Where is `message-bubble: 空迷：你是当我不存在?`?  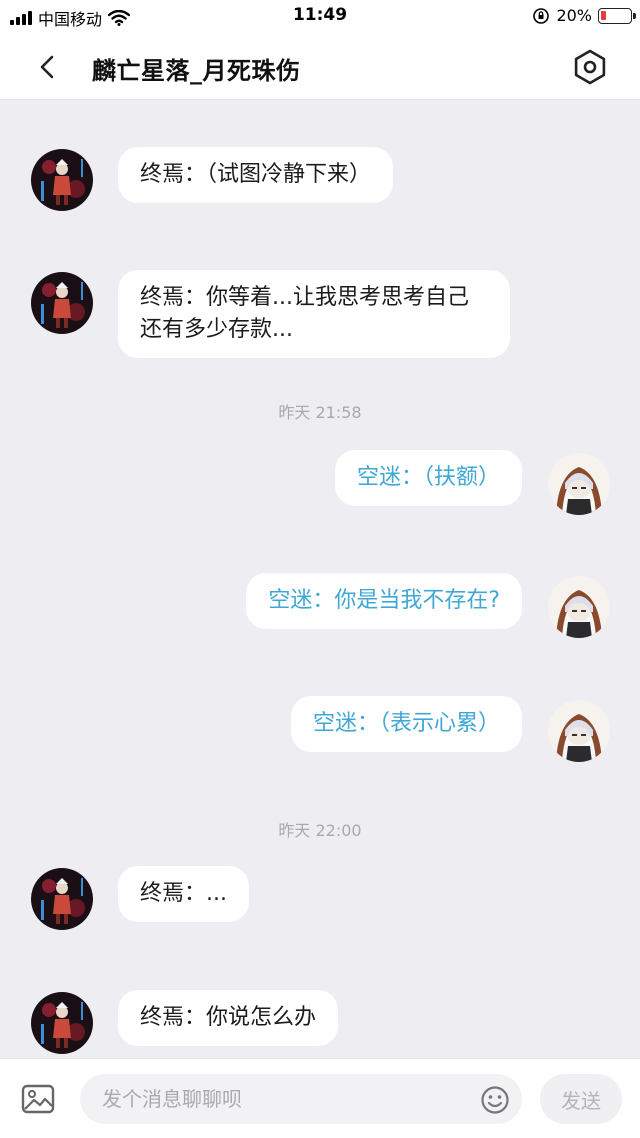 message-bubble: 空迷：你是当我不存在? is located at coordinates (384, 601).